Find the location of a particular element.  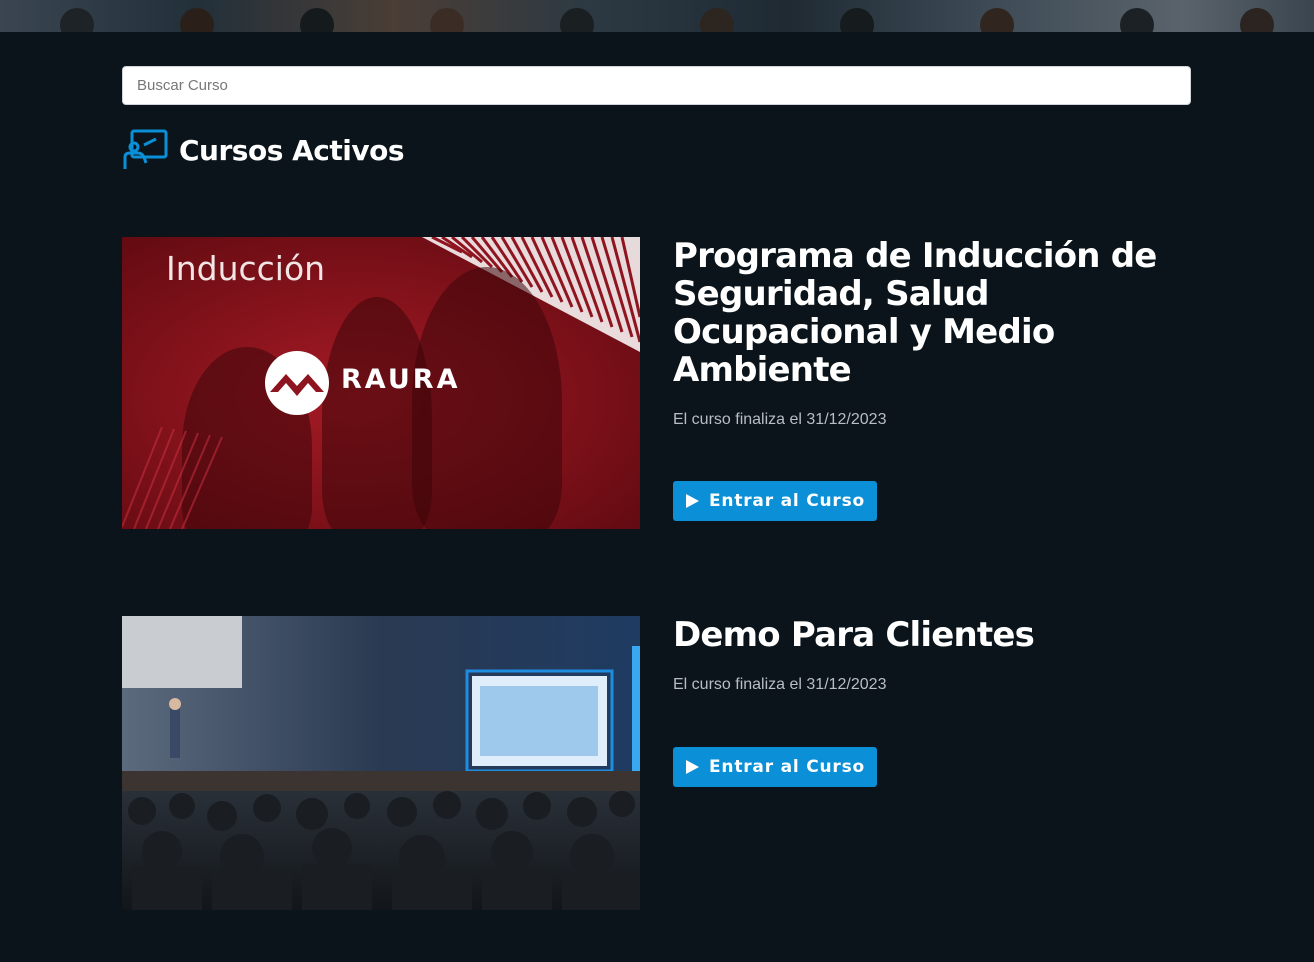

top-banner-image is located at coordinates (657, 16).